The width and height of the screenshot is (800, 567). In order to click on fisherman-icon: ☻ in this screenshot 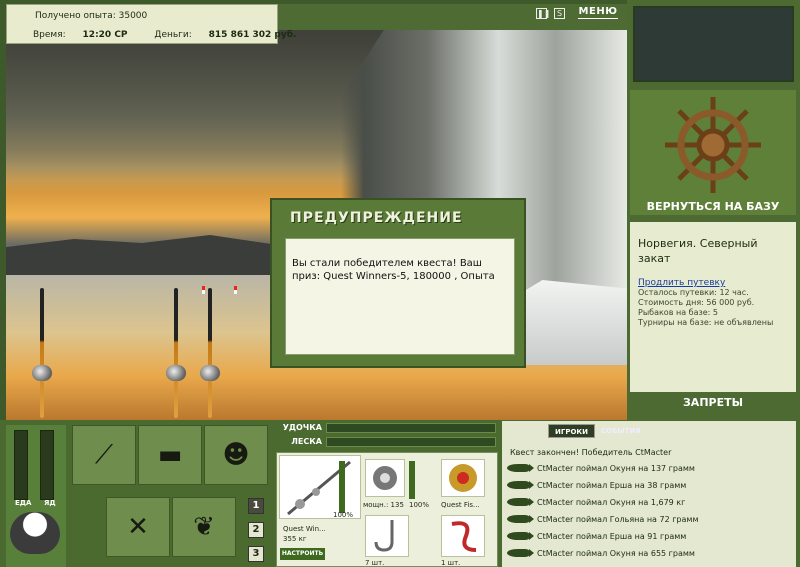, I will do `click(236, 455)`.